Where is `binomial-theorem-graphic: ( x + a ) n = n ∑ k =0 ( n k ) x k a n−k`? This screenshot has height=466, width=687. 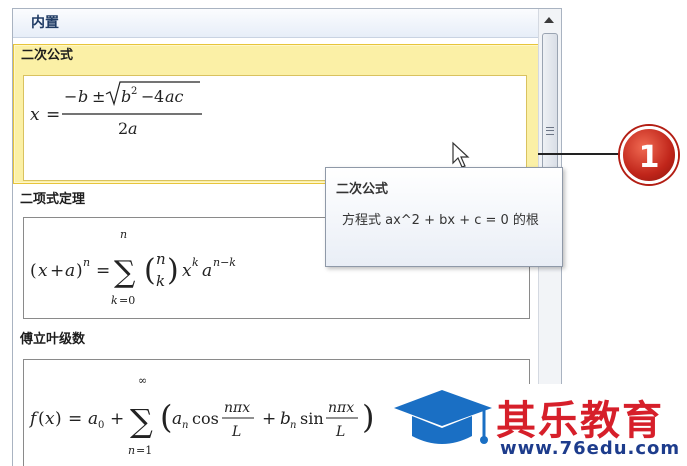 binomial-theorem-graphic: ( x + a ) n = n ∑ k =0 ( n k ) x k a n−k is located at coordinates (133, 267).